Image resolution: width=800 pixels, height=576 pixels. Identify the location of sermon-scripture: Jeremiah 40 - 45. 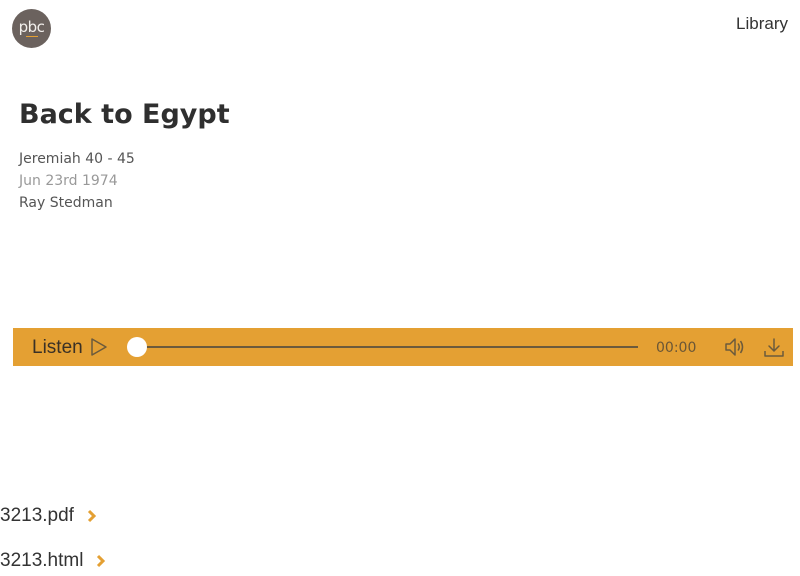
(77, 159).